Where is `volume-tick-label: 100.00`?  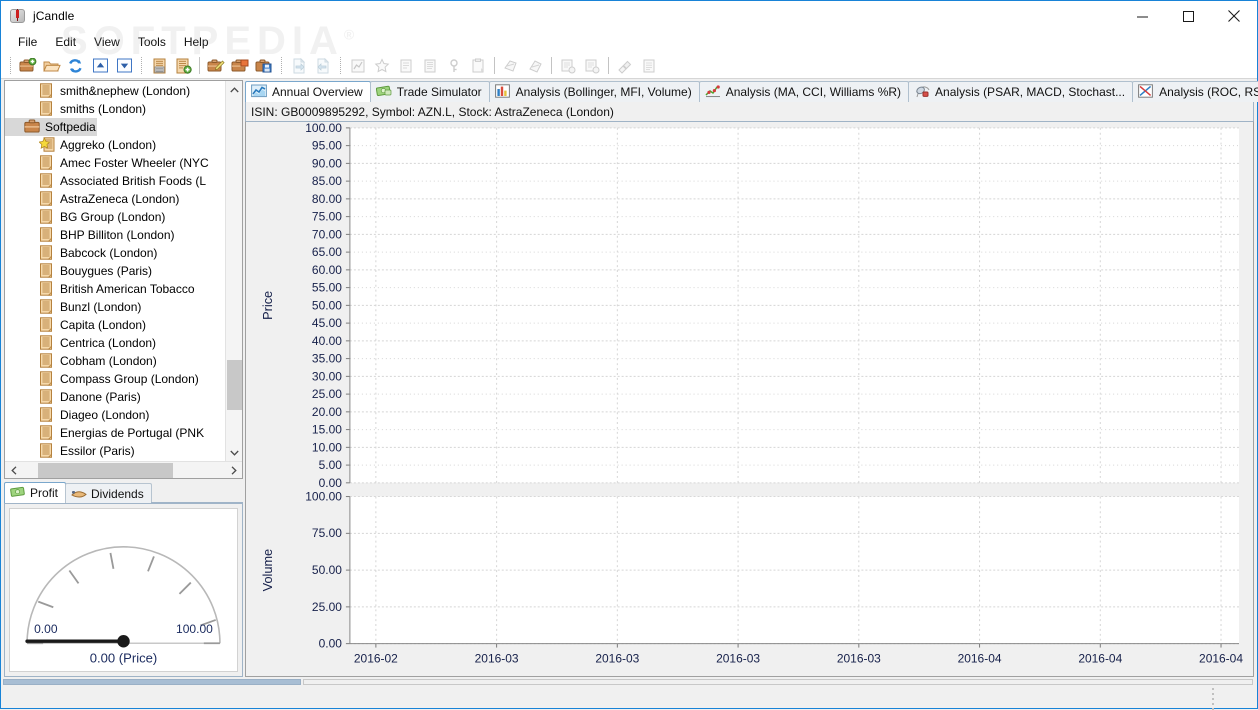
volume-tick-label: 100.00 is located at coordinates (323, 497).